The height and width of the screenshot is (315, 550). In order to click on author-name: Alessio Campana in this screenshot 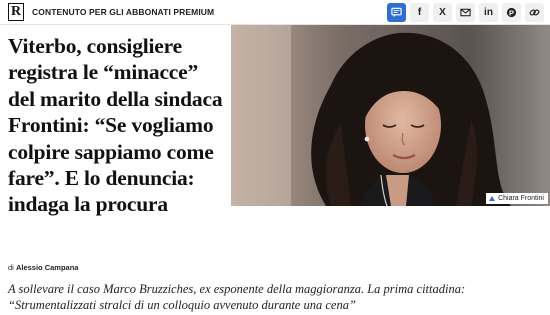, I will do `click(47, 267)`.